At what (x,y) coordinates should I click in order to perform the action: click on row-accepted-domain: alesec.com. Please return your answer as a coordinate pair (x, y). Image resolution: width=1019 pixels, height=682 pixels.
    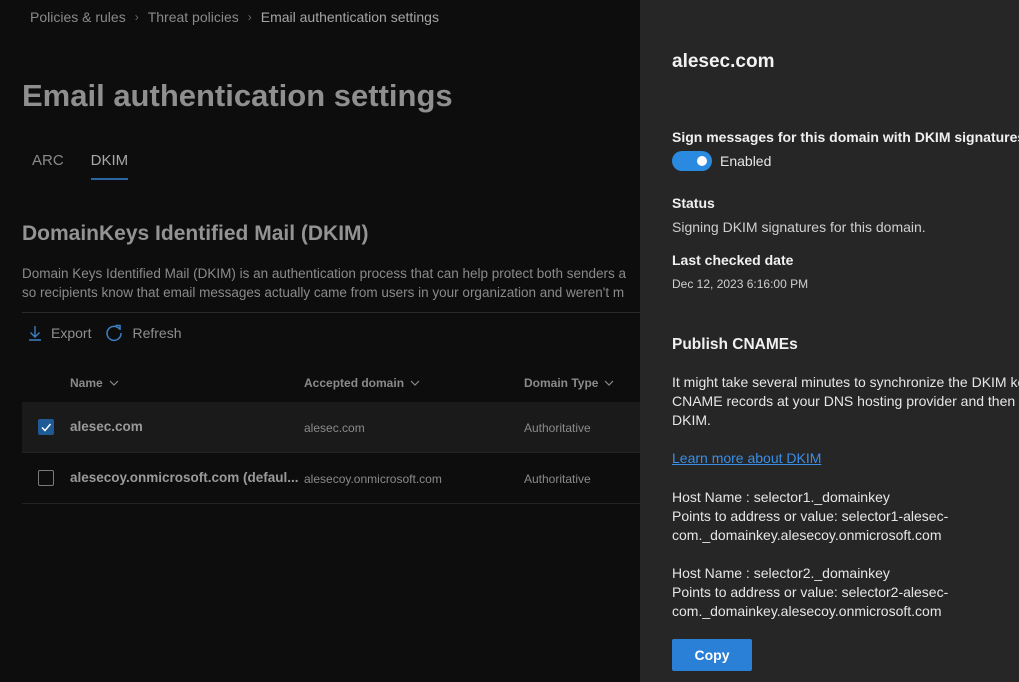
    Looking at the image, I should click on (334, 428).